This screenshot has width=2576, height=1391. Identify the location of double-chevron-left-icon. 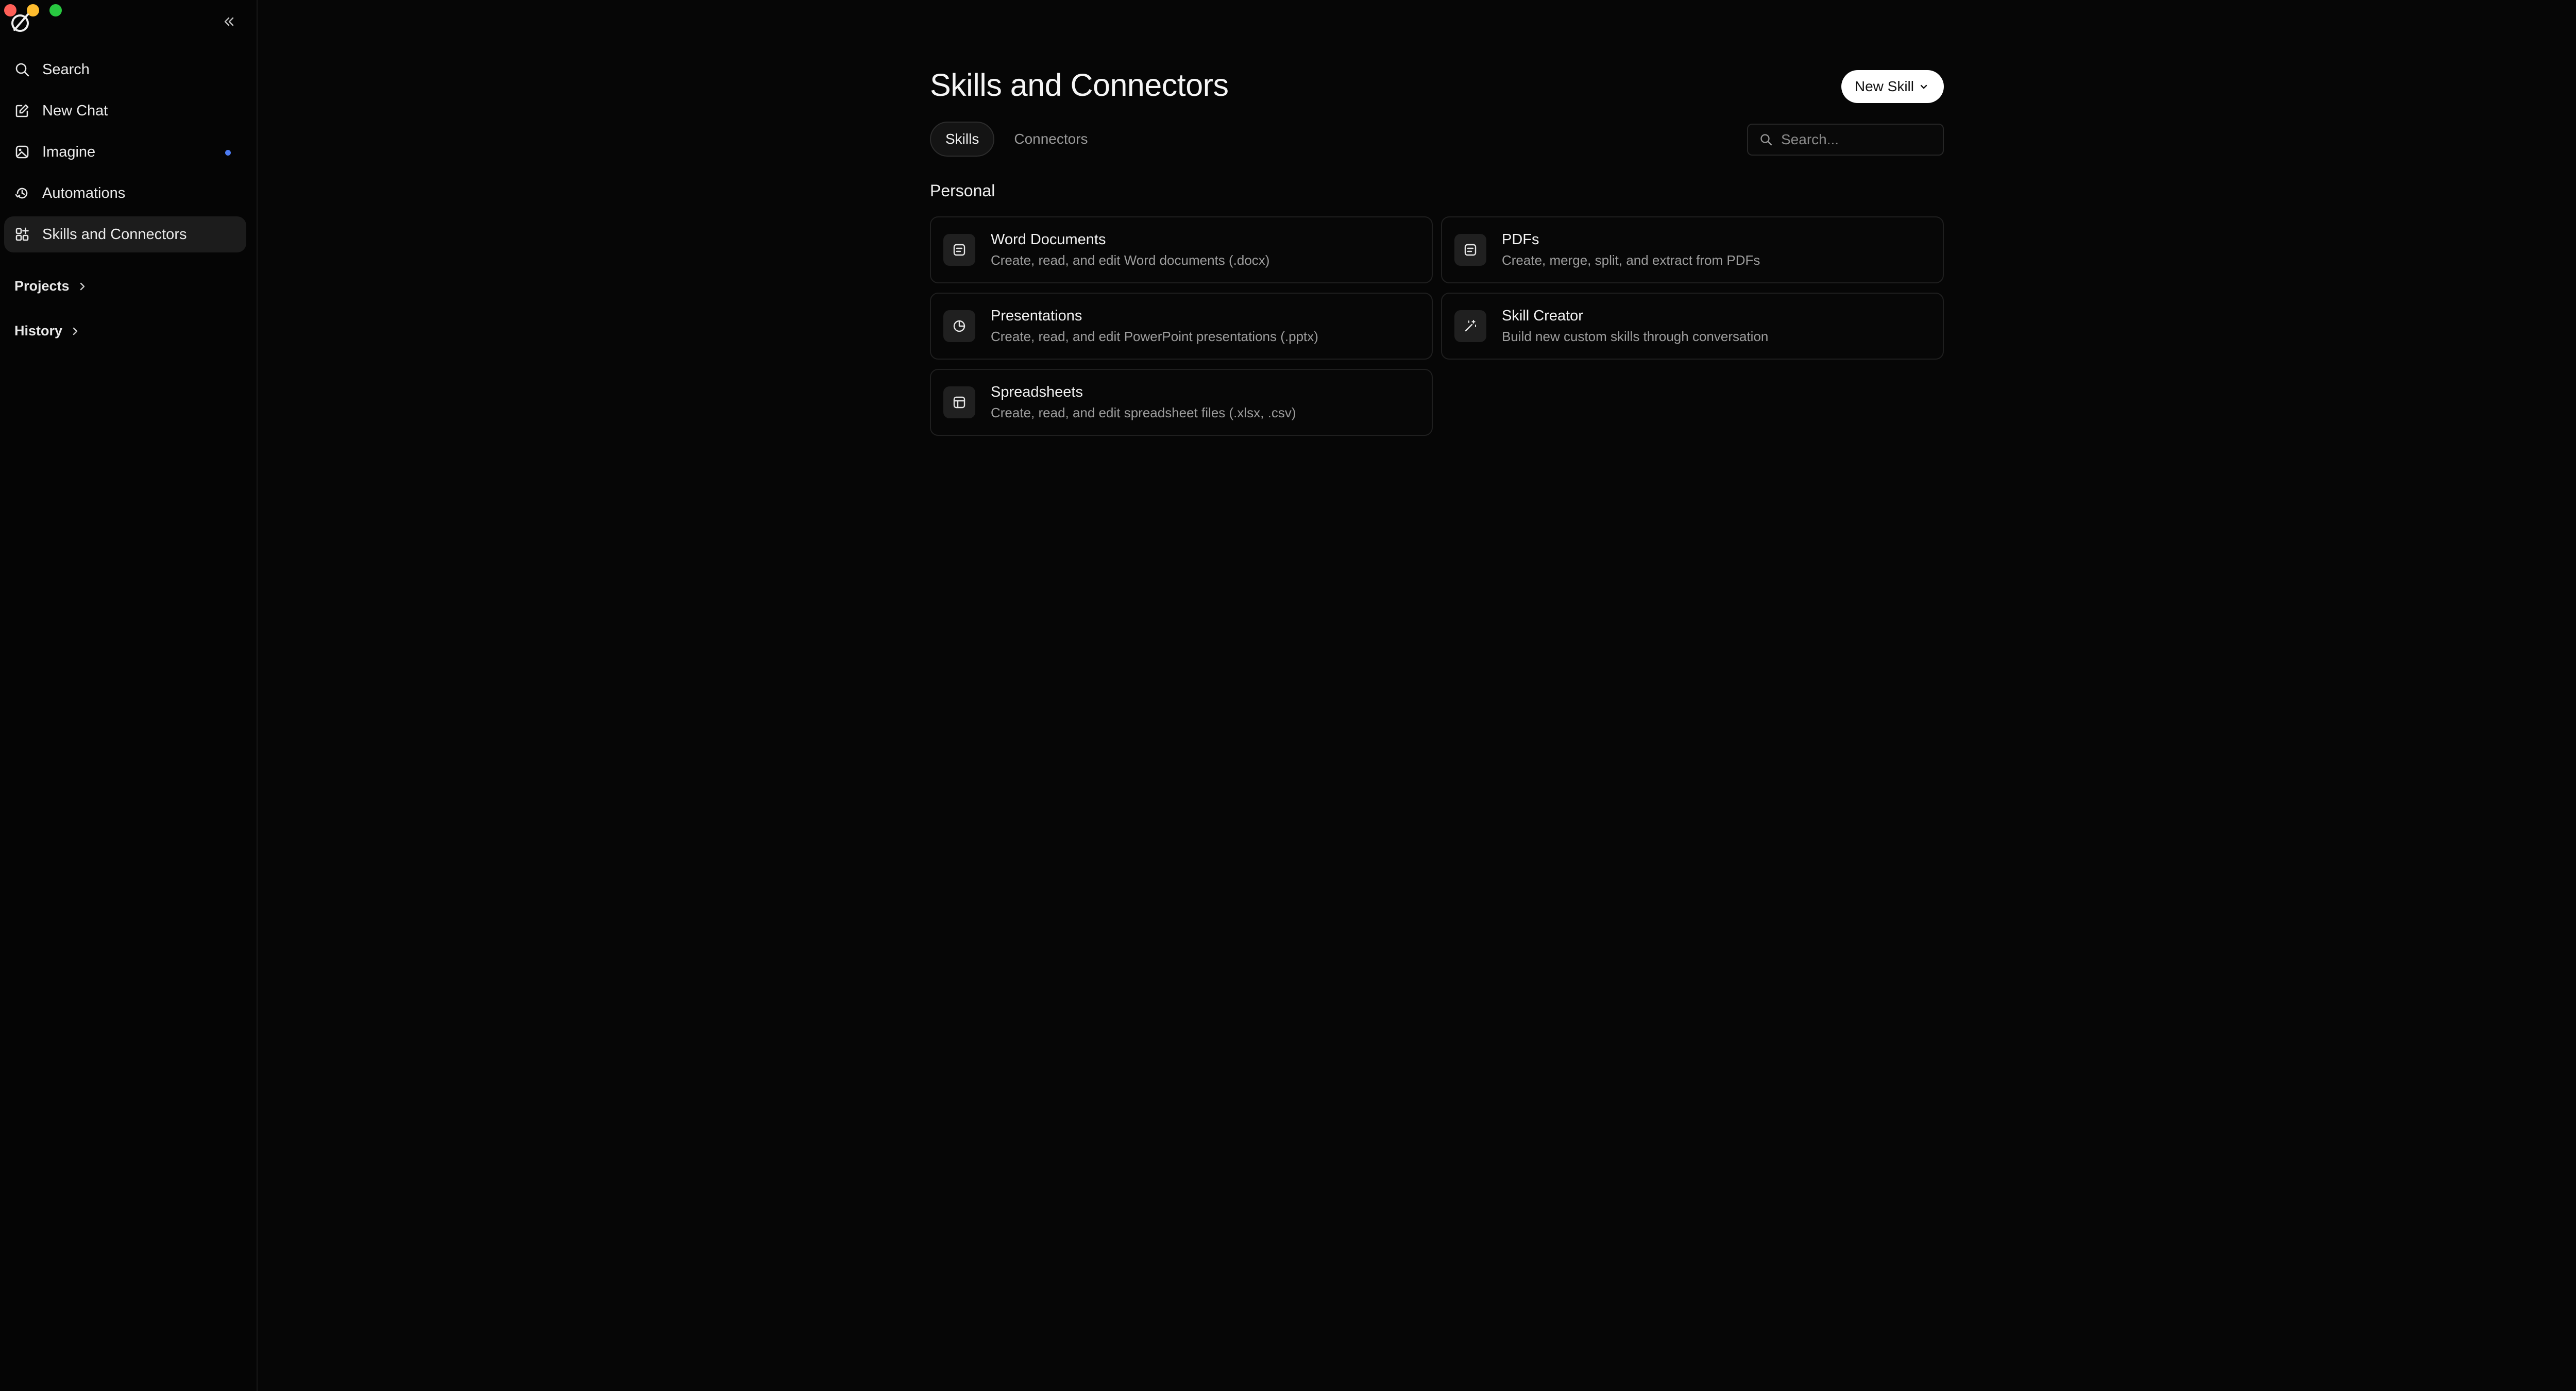
(229, 21).